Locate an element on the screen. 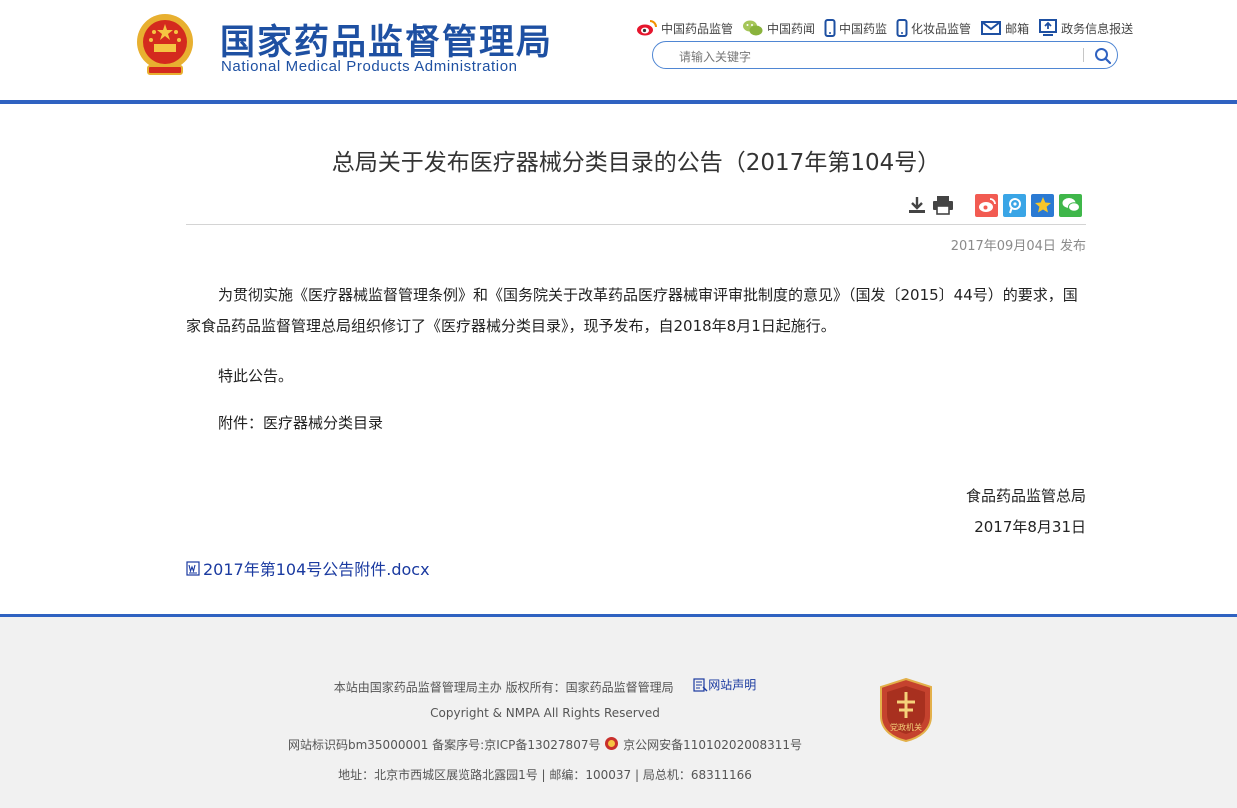 The image size is (1237, 808). search-box is located at coordinates (885, 55).